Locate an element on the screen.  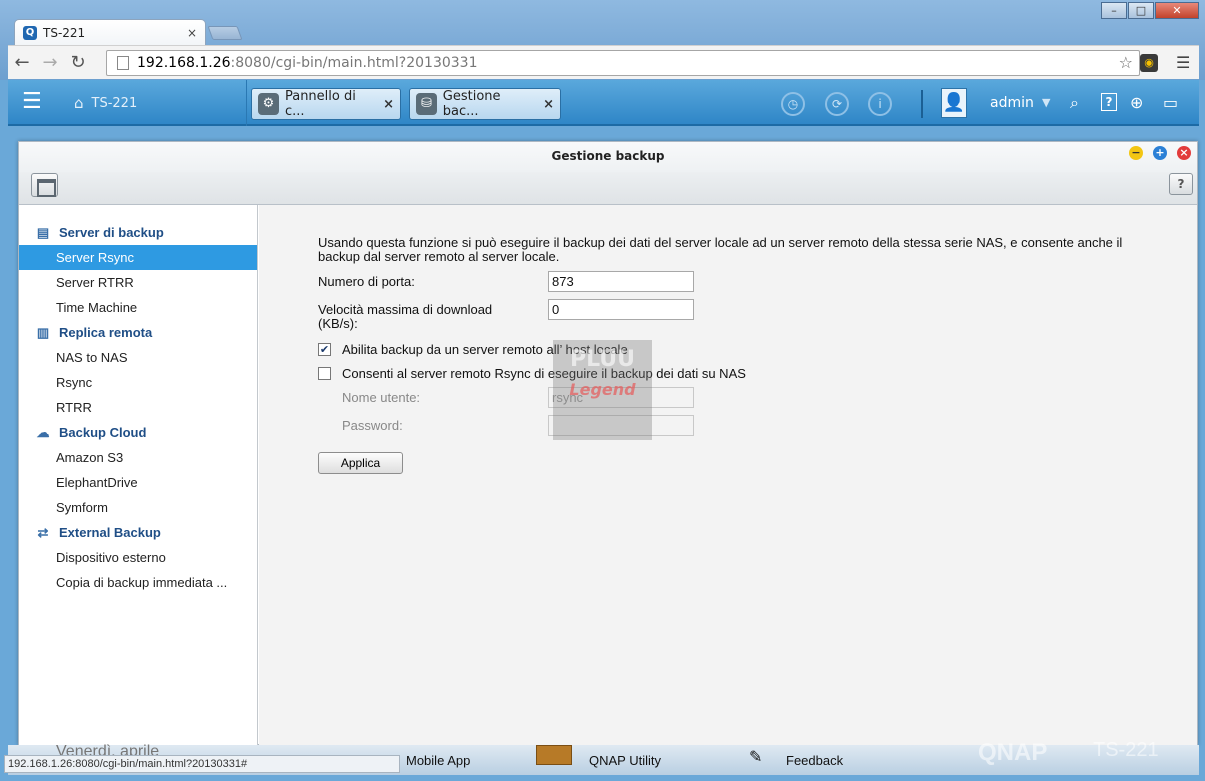
help-button: ? is located at coordinates (1181, 184).